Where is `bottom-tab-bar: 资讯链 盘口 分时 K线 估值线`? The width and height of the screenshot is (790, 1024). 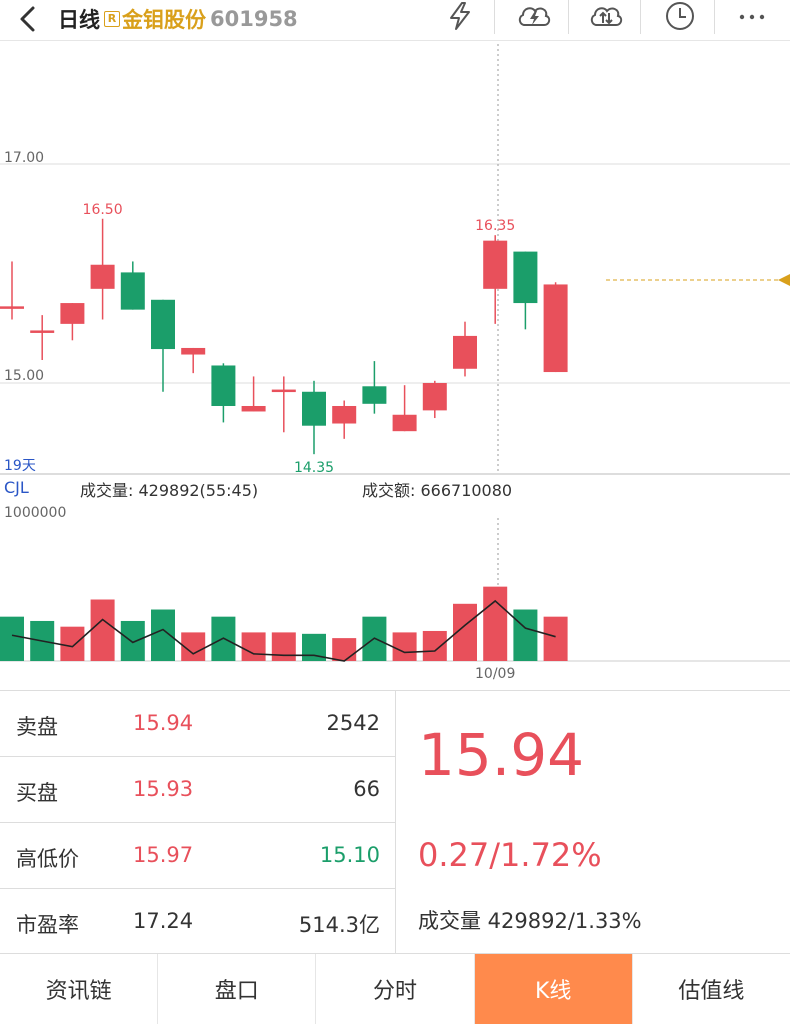 bottom-tab-bar: 资讯链 盘口 分时 K线 估值线 is located at coordinates (395, 989).